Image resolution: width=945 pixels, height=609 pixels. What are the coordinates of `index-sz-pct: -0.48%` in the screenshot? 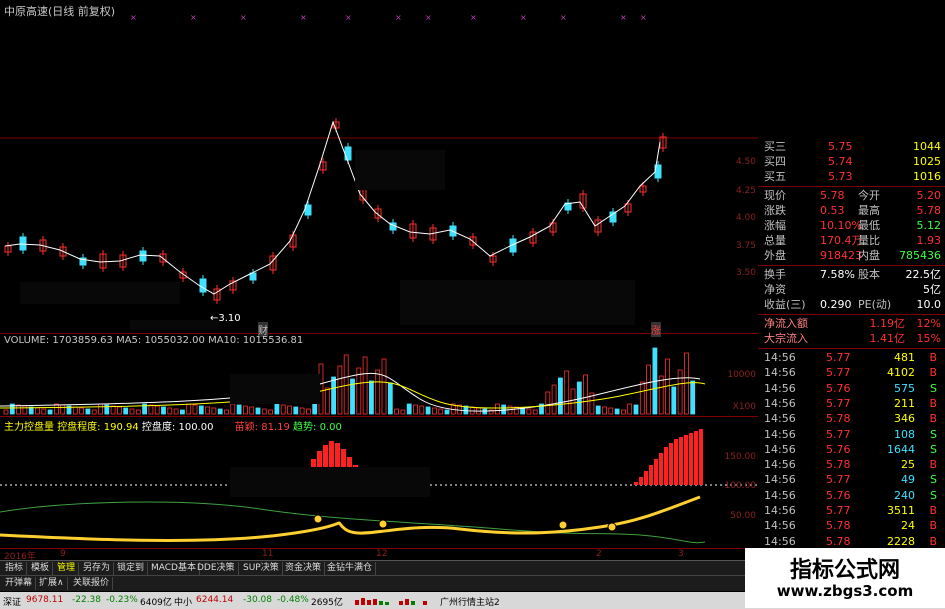 It's located at (293, 600).